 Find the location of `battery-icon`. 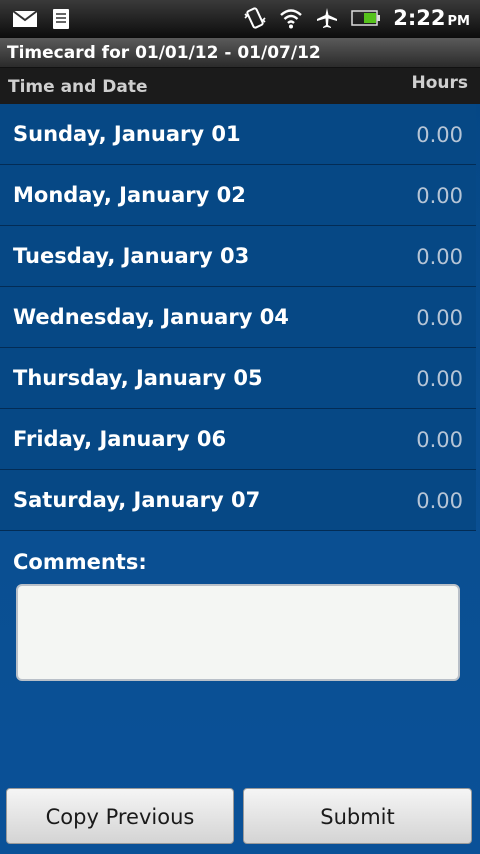

battery-icon is located at coordinates (366, 18).